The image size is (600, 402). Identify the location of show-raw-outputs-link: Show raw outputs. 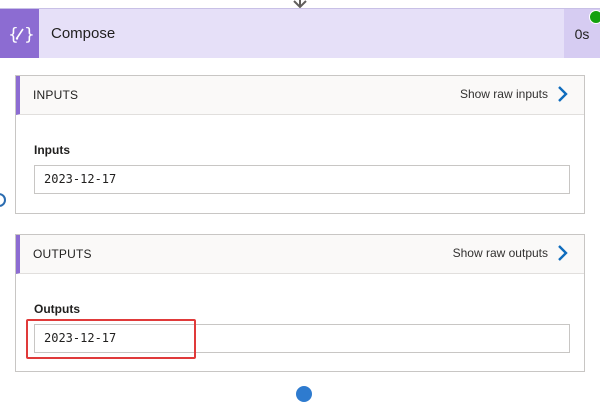
(510, 253).